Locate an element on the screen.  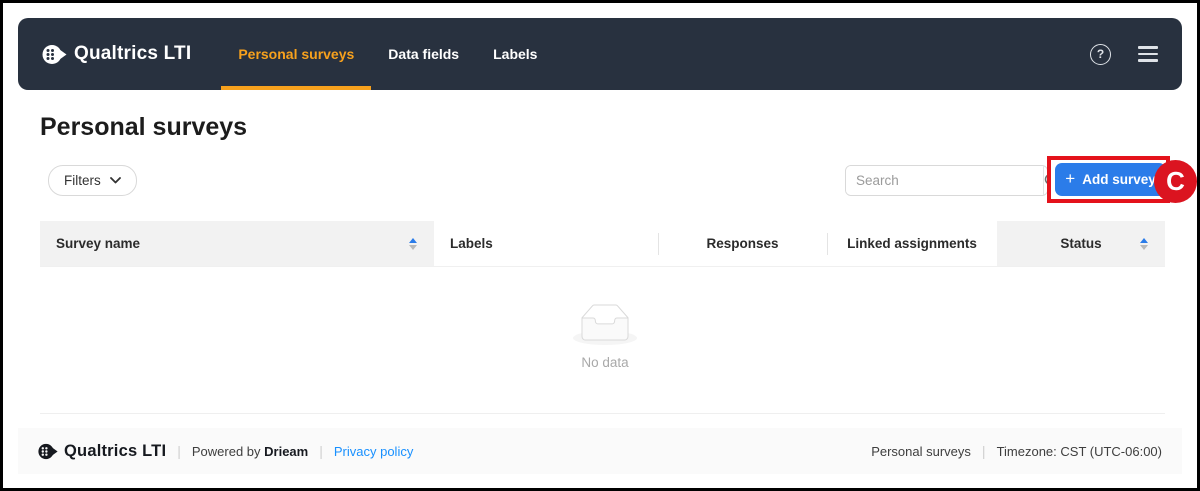
tab-personal-surveys: Personal surveys is located at coordinates (296, 54).